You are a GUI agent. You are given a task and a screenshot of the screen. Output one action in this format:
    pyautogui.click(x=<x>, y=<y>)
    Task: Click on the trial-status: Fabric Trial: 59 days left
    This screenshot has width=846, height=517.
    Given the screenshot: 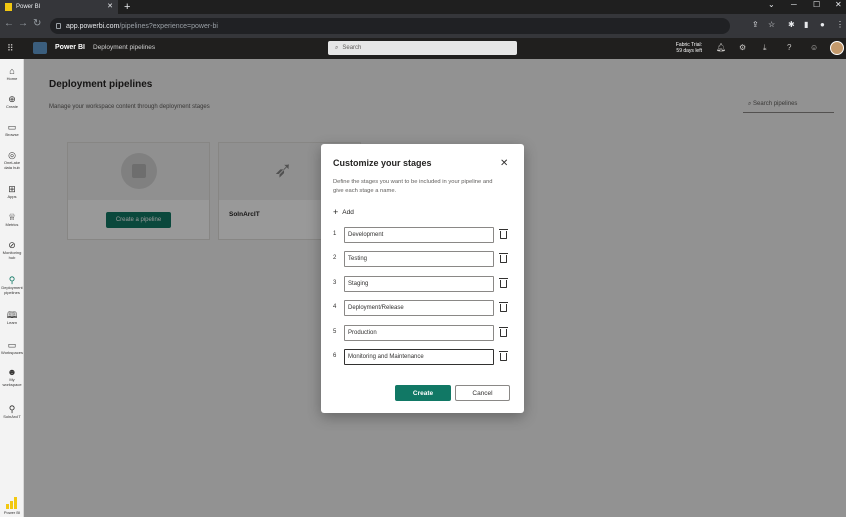 What is the action you would take?
    pyautogui.click(x=684, y=48)
    